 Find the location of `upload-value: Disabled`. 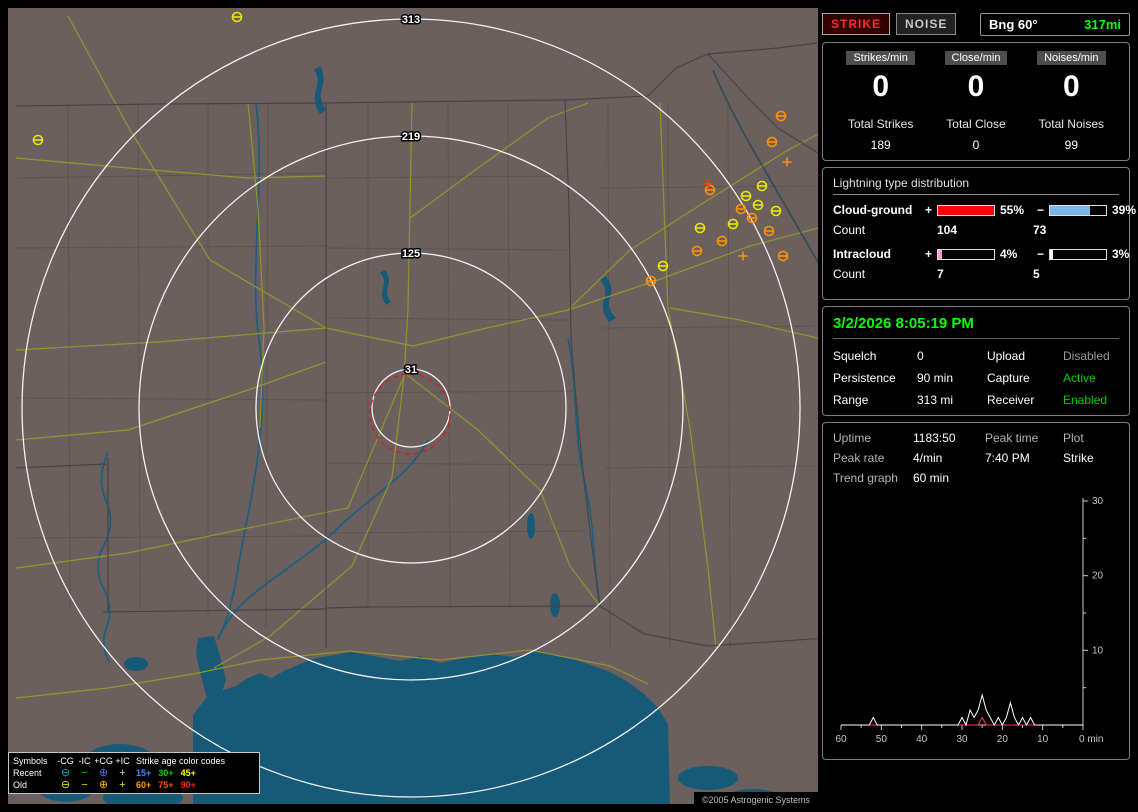

upload-value: Disabled is located at coordinates (1086, 356).